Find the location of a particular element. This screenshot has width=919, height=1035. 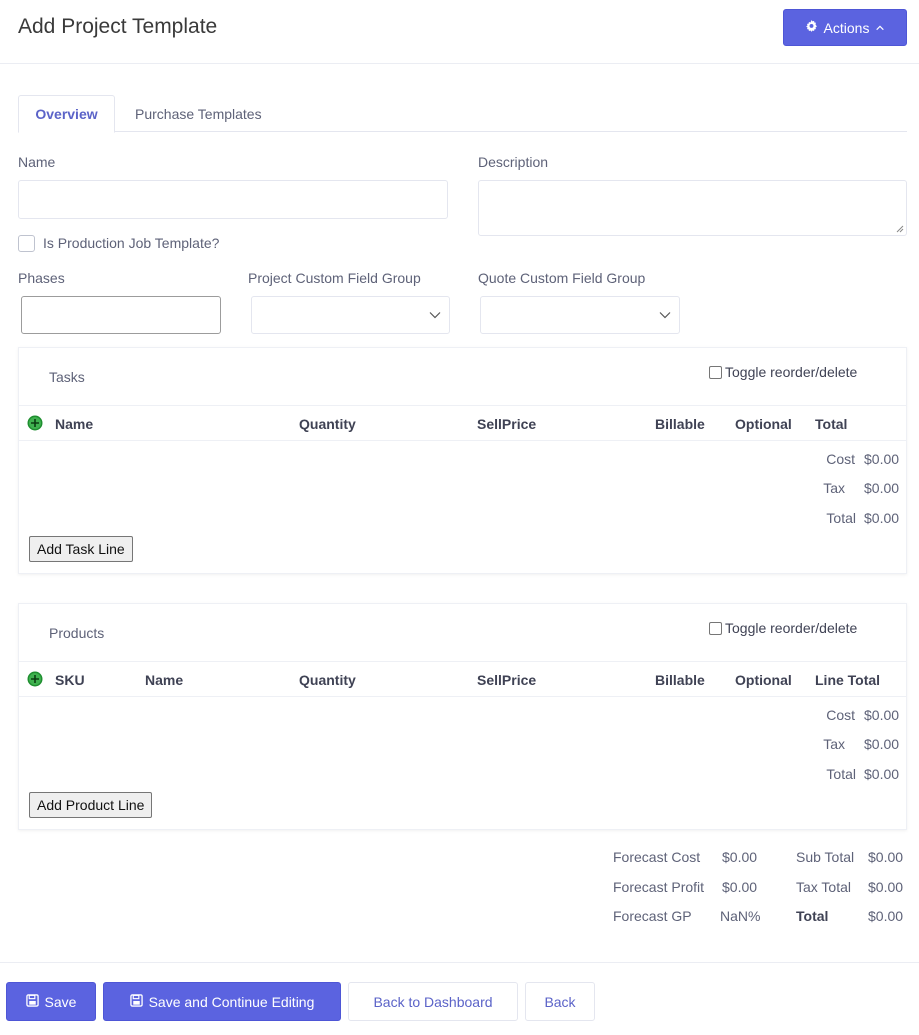

products-tax-value: $0.00 is located at coordinates (882, 744).